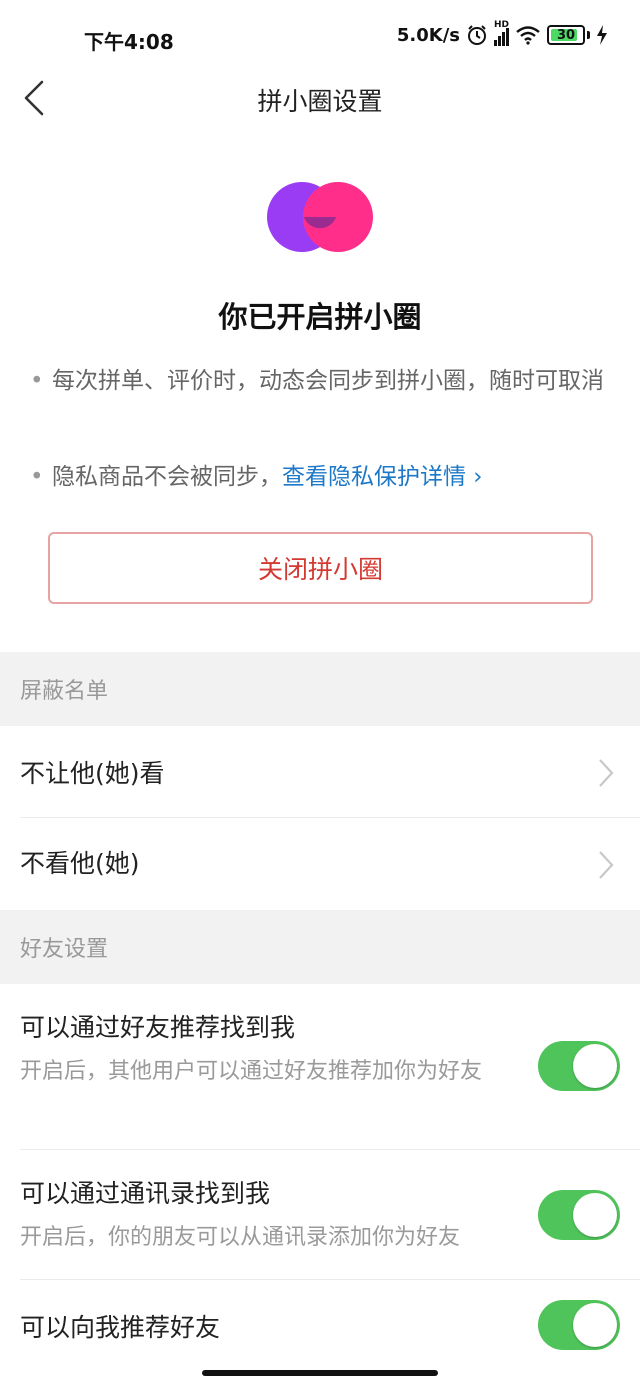  Describe the element at coordinates (579, 1215) in the screenshot. I see `toggle-find-via-contacts` at that location.